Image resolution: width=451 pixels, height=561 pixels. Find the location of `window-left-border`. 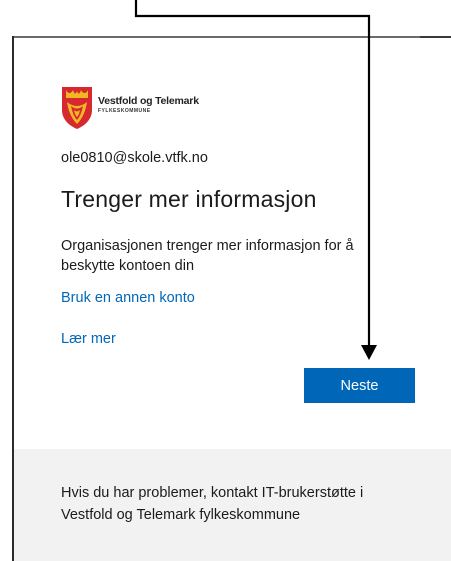

window-left-border is located at coordinates (13, 298).